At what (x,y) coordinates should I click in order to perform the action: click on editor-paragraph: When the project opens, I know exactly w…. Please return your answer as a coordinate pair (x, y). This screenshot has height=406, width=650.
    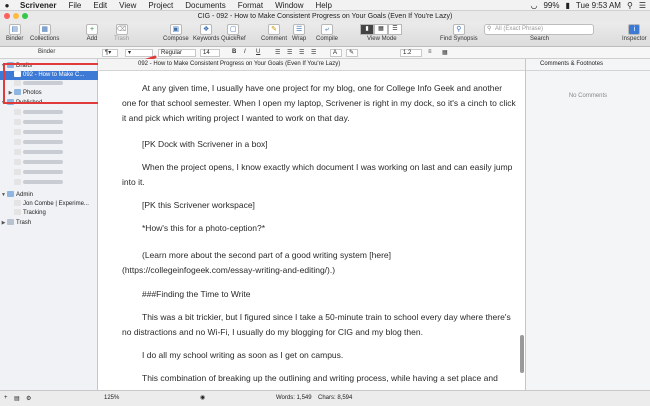
    Looking at the image, I should click on (320, 175).